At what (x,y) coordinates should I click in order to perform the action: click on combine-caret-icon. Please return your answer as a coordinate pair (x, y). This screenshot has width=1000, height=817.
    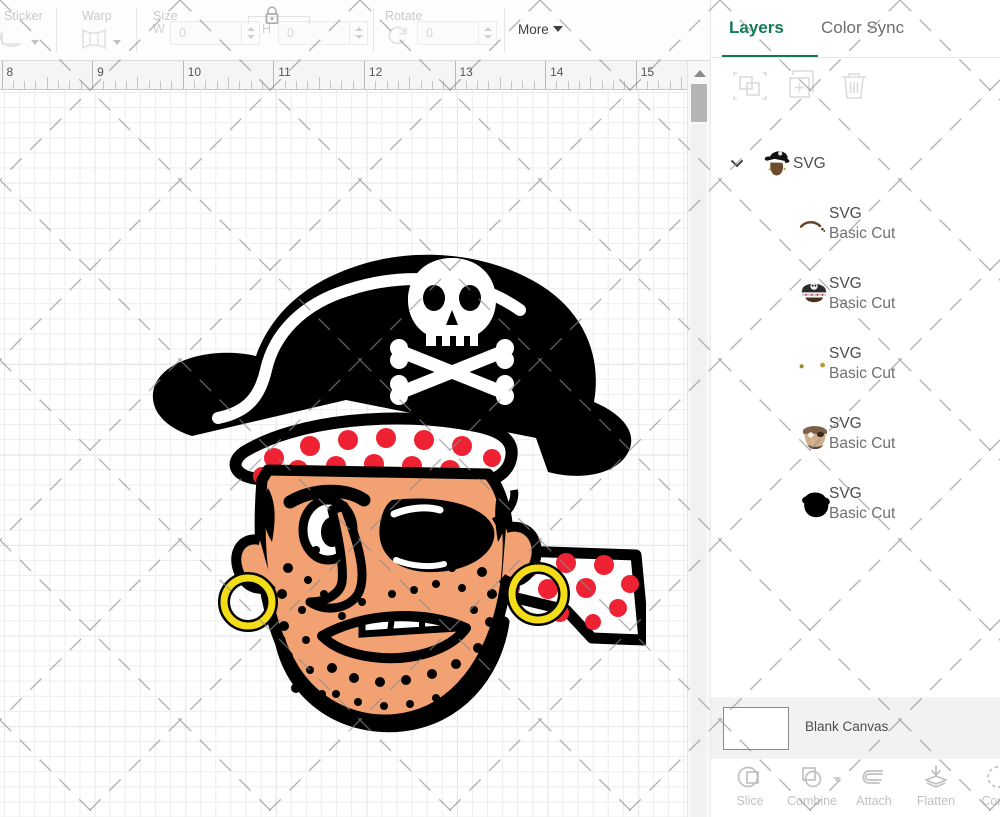
    Looking at the image, I should click on (837, 779).